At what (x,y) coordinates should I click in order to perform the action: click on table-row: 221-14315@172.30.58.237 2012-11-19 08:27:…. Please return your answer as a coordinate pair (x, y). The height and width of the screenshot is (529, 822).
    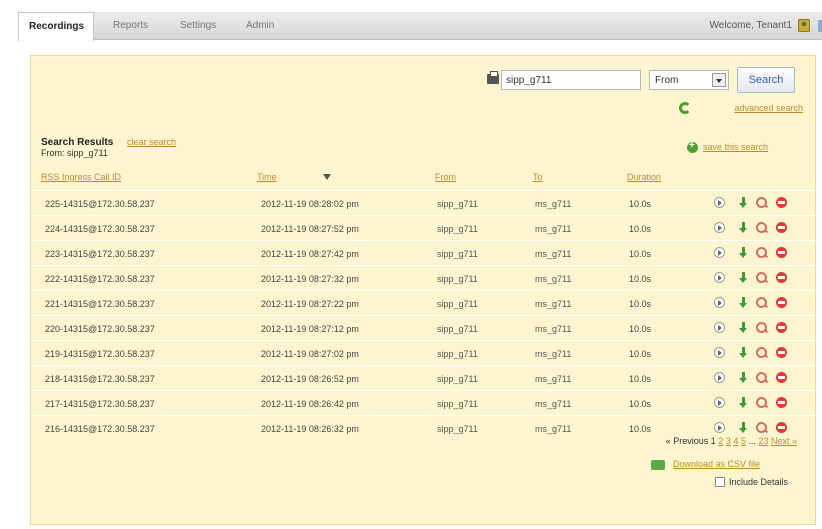
    Looking at the image, I should click on (424, 302).